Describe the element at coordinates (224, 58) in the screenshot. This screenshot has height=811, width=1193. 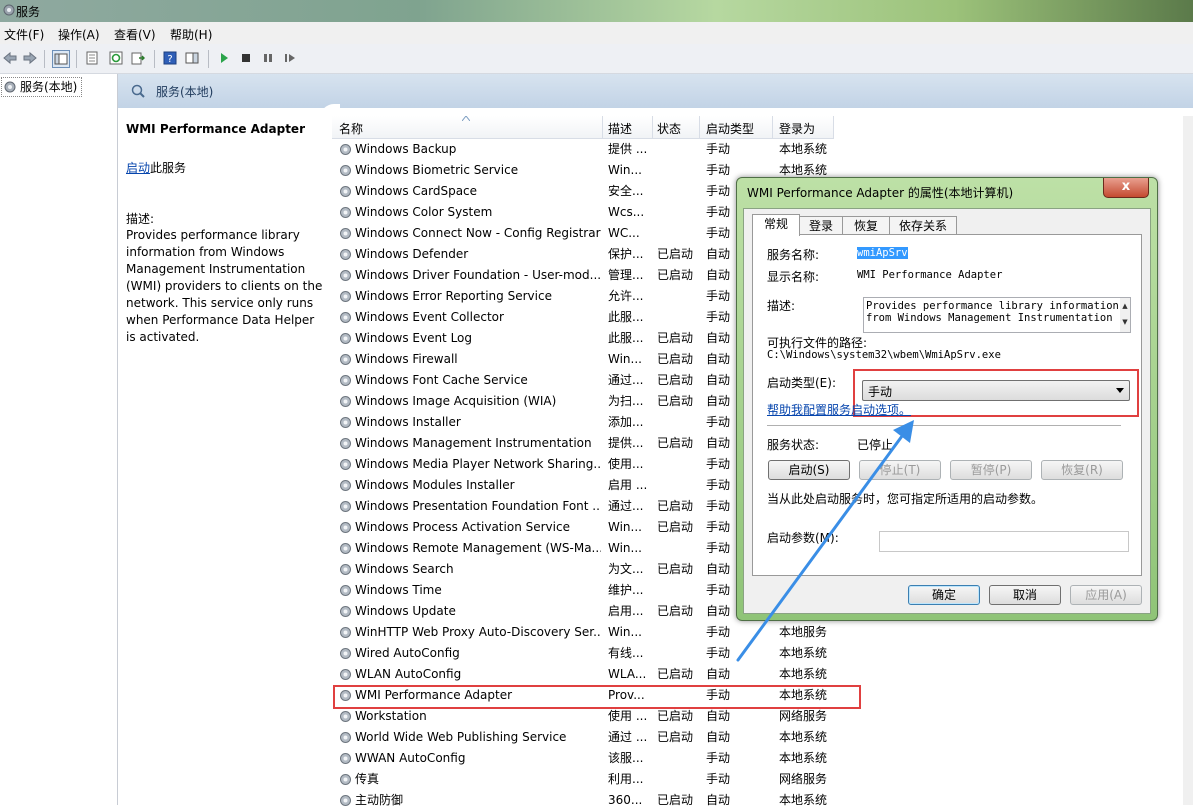
I see `start-service-icon` at that location.